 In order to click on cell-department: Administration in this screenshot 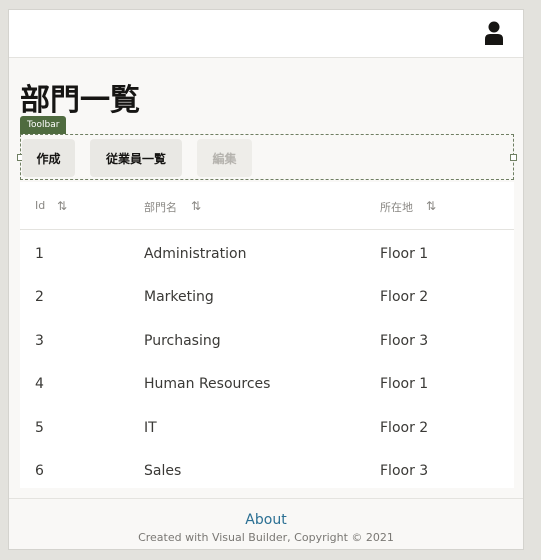, I will do `click(195, 254)`.